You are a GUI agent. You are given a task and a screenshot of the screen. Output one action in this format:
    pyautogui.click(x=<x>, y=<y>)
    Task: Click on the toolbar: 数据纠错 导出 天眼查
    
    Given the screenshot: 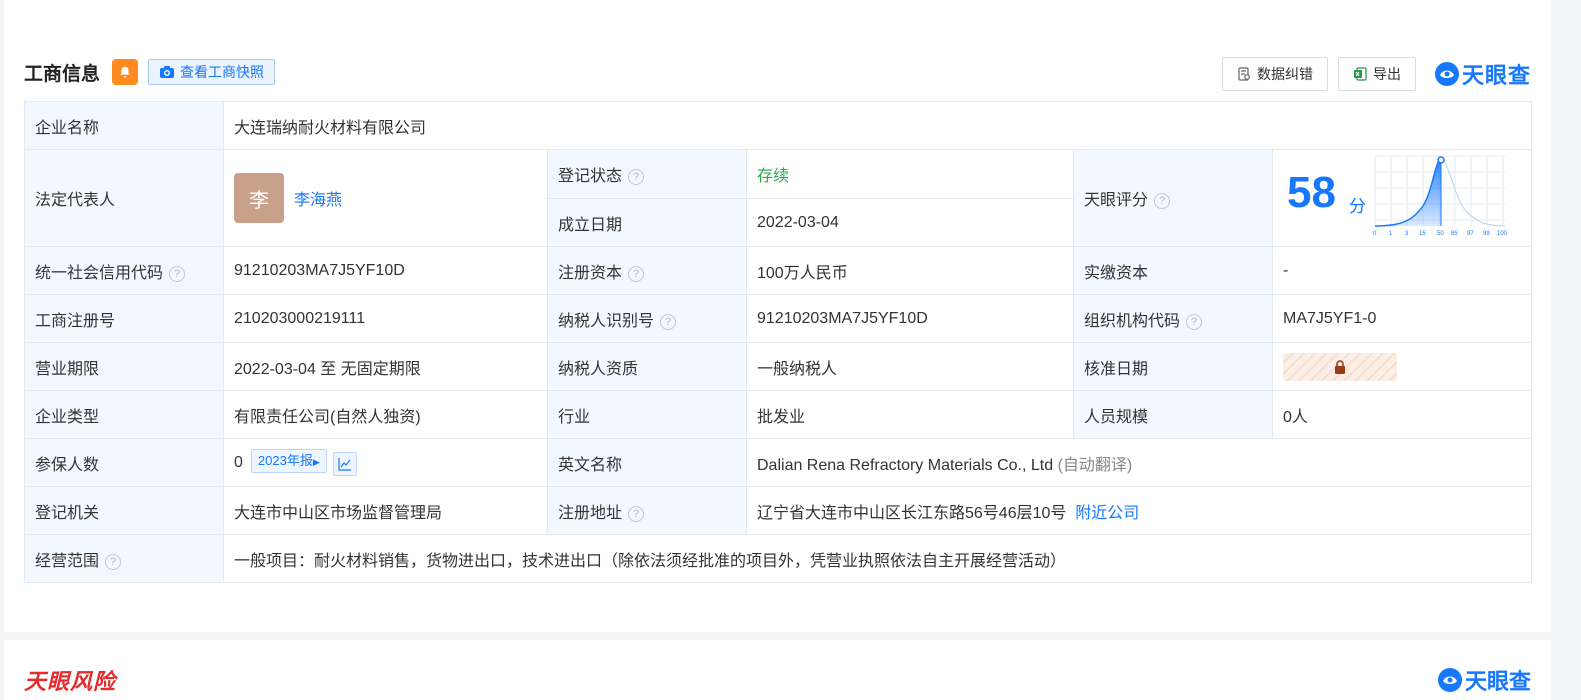 What is the action you would take?
    pyautogui.click(x=1371, y=74)
    